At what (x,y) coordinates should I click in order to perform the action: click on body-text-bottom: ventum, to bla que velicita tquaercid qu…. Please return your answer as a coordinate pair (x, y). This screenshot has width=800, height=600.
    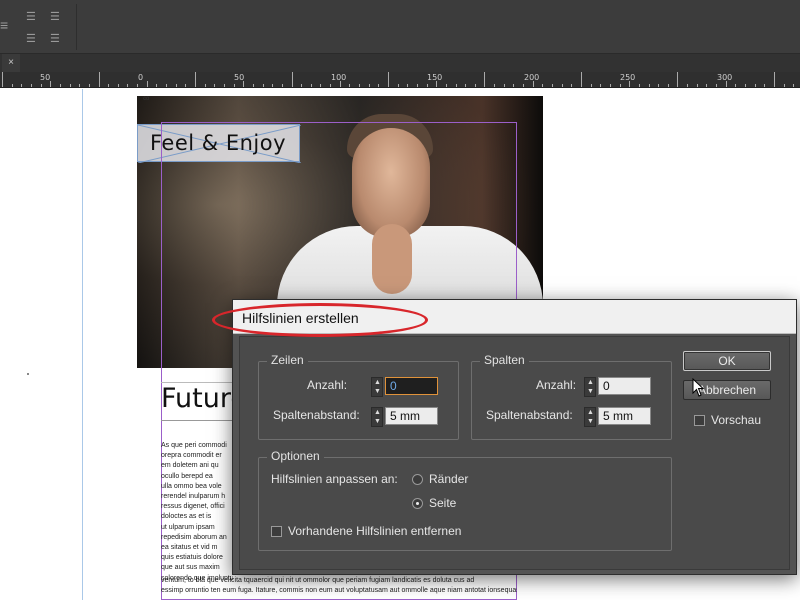
    Looking at the image, I should click on (339, 586).